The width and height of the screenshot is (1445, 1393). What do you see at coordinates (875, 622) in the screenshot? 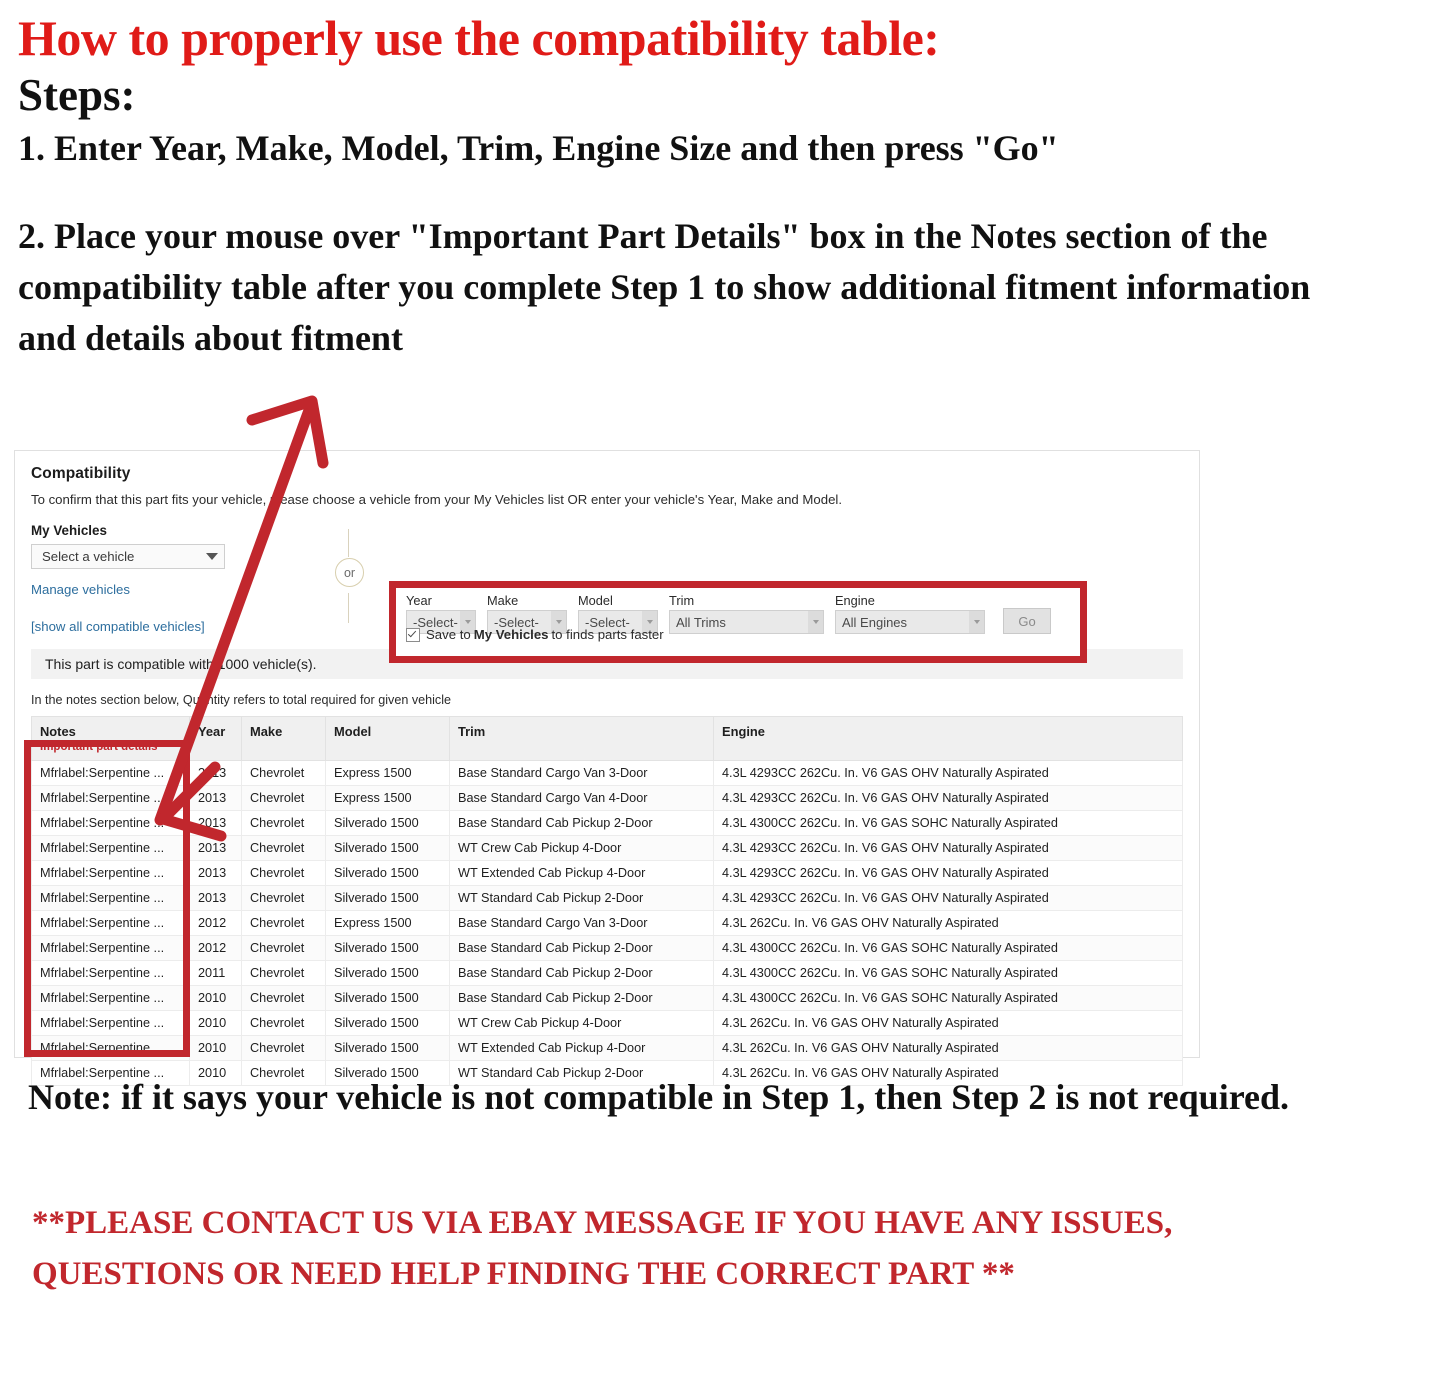
I see `engine-select-value: All Engines` at bounding box center [875, 622].